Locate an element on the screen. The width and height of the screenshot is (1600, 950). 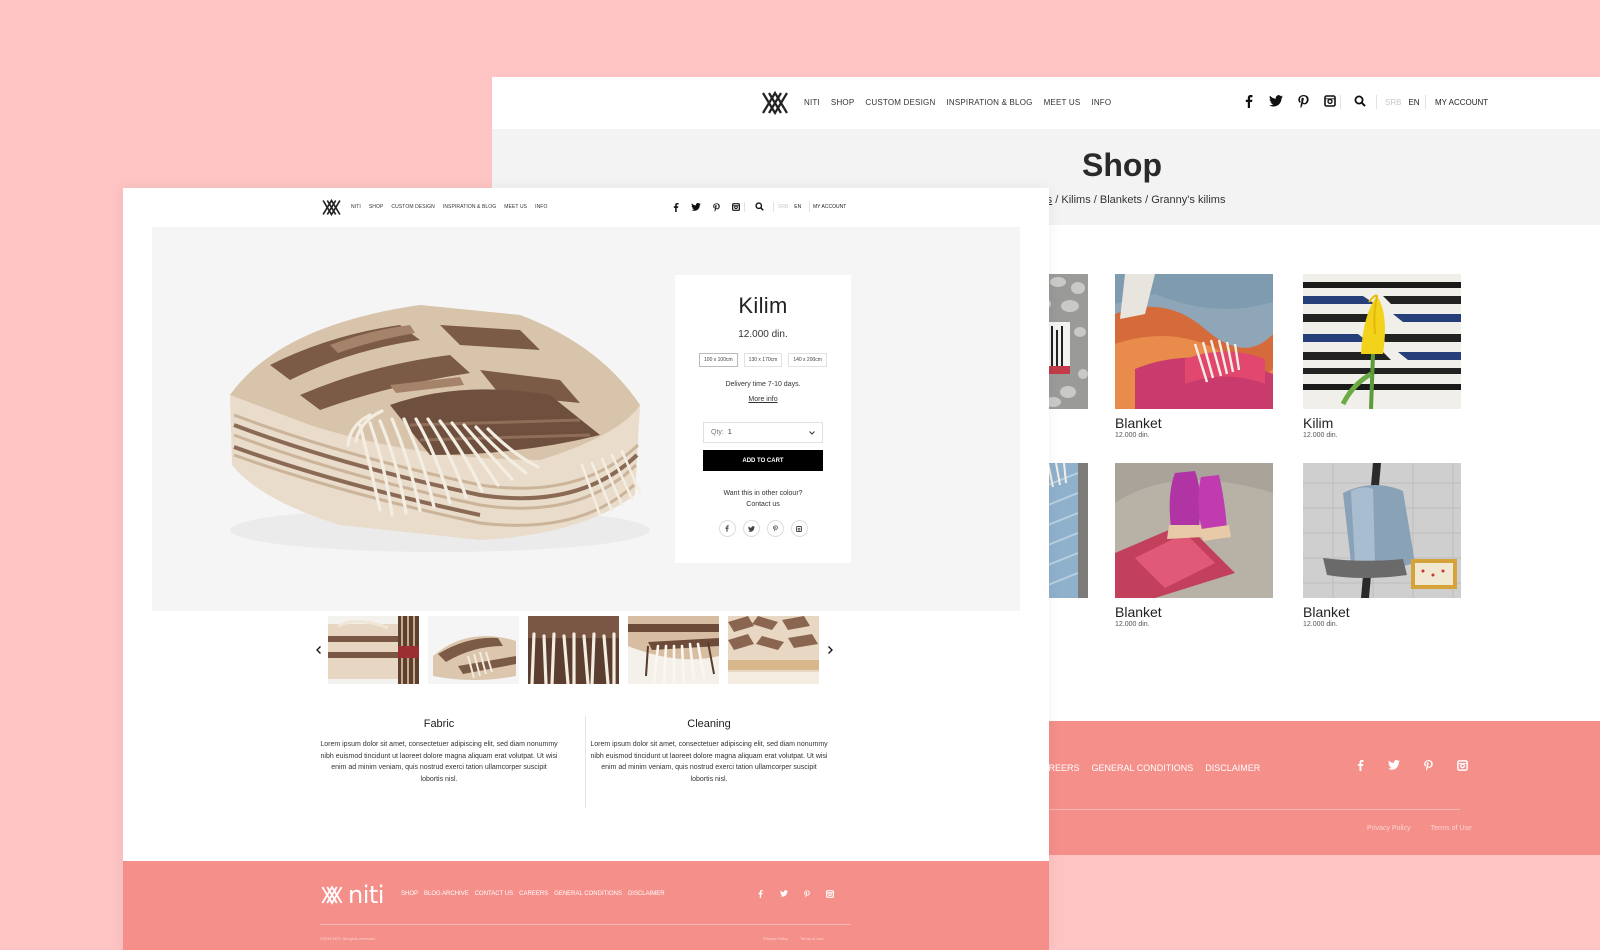
chevron-left-icon is located at coordinates (318, 650).